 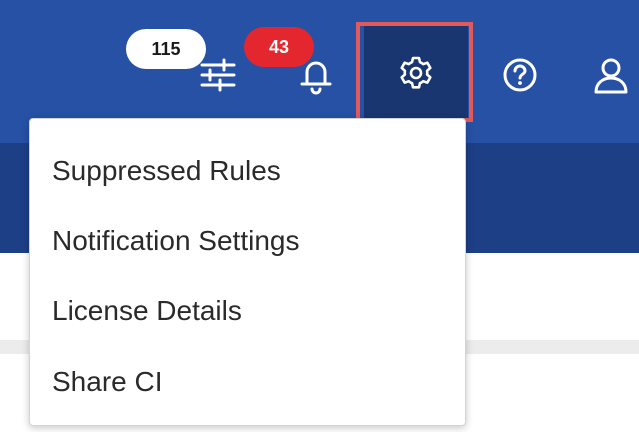 I want to click on menu-item-notification-settings: Notification Settings, so click(x=175, y=241).